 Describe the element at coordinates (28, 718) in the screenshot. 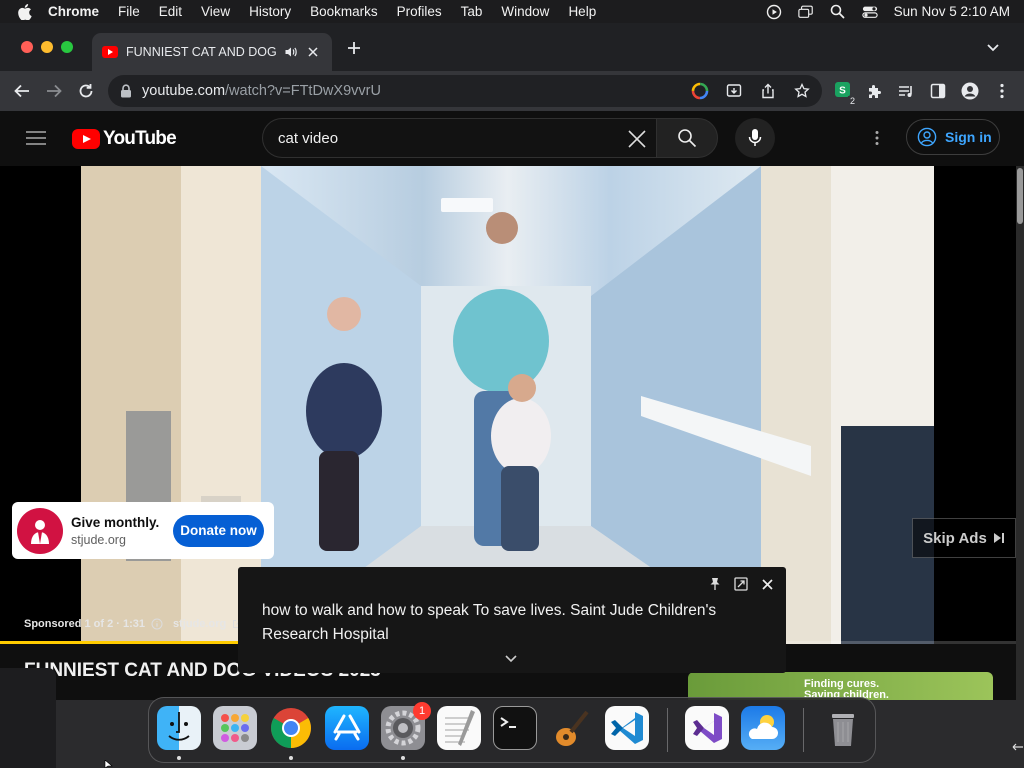

I see `background-window` at that location.